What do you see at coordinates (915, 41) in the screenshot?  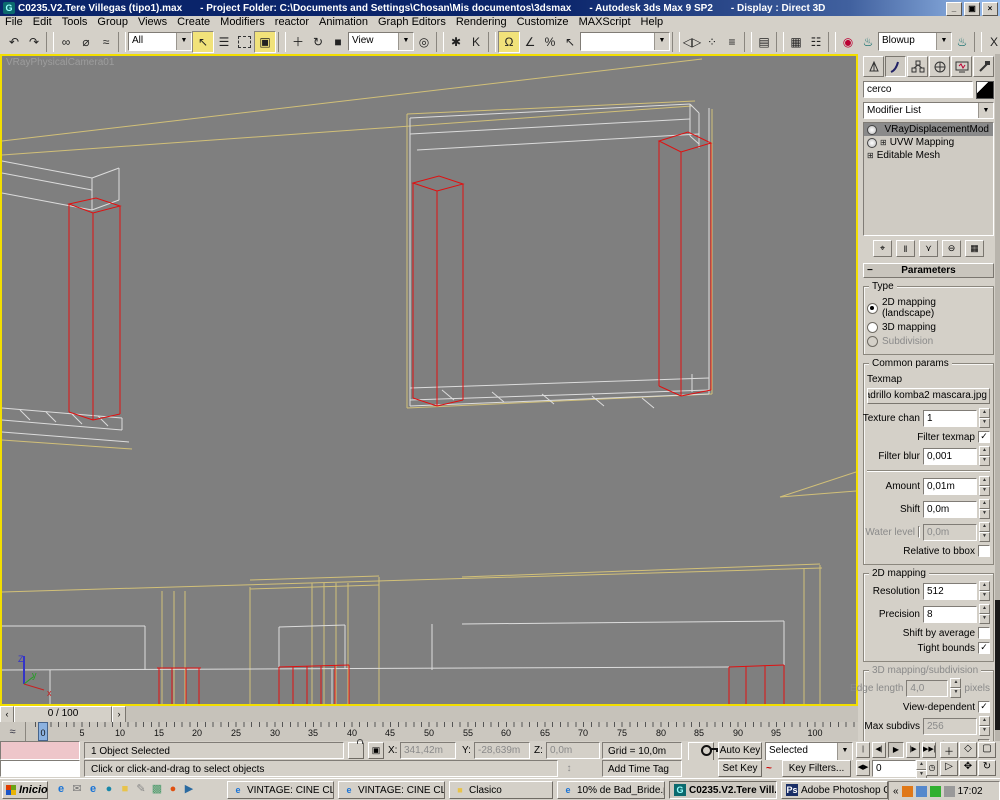 I see `render-type-dropdown: Blowup ▼` at bounding box center [915, 41].